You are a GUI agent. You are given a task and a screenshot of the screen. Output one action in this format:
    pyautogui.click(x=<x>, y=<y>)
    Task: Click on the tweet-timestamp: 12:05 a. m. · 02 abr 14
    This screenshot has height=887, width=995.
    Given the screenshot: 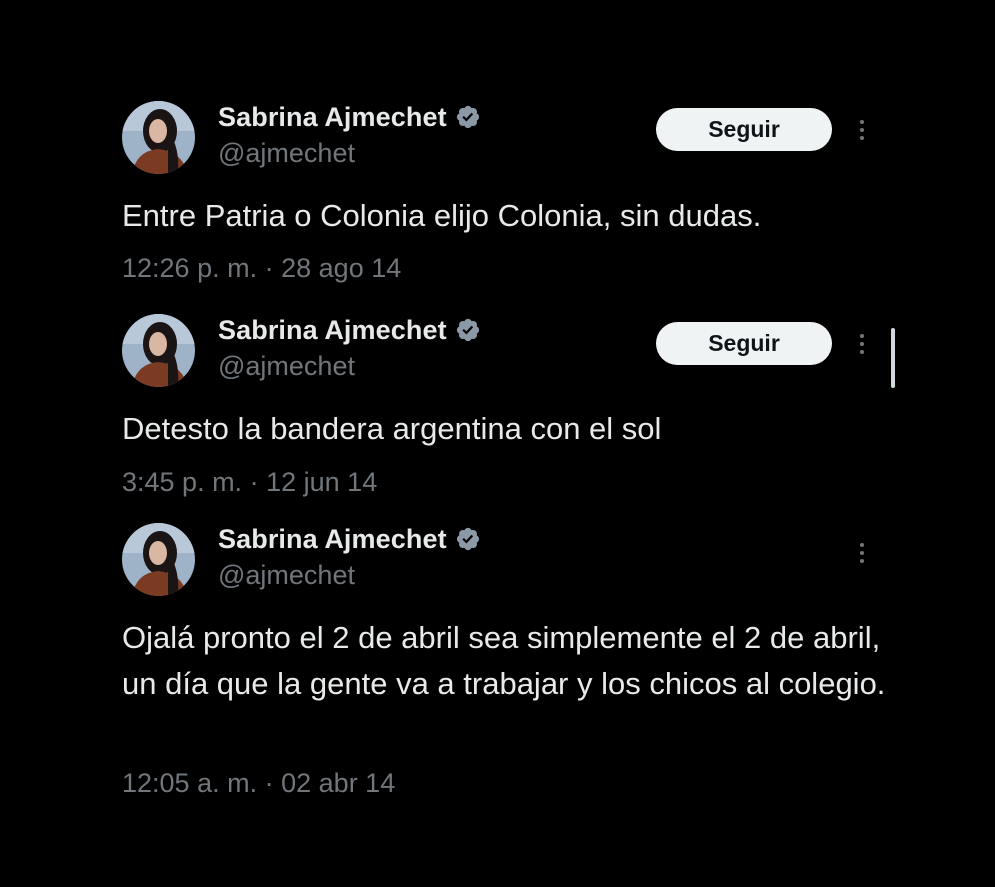 What is the action you would take?
    pyautogui.click(x=258, y=783)
    